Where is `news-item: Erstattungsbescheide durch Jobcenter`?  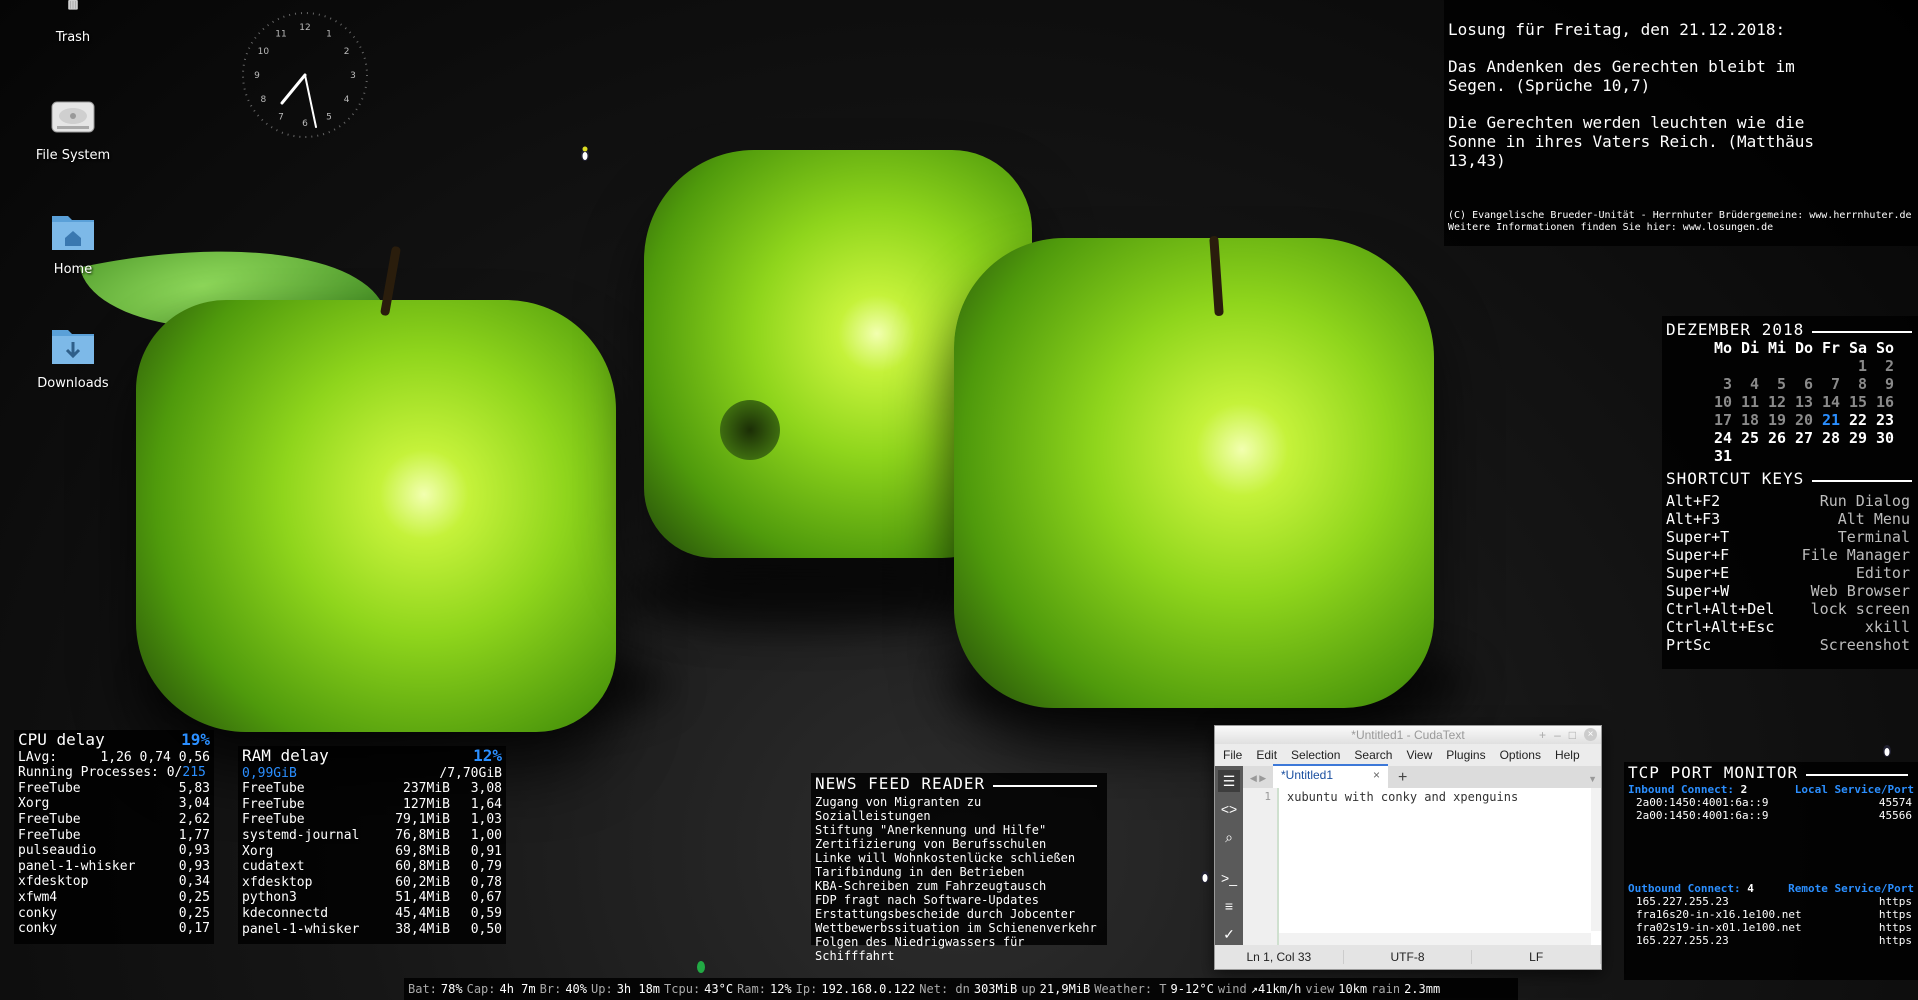 news-item: Erstattungsbescheide durch Jobcenter is located at coordinates (959, 914).